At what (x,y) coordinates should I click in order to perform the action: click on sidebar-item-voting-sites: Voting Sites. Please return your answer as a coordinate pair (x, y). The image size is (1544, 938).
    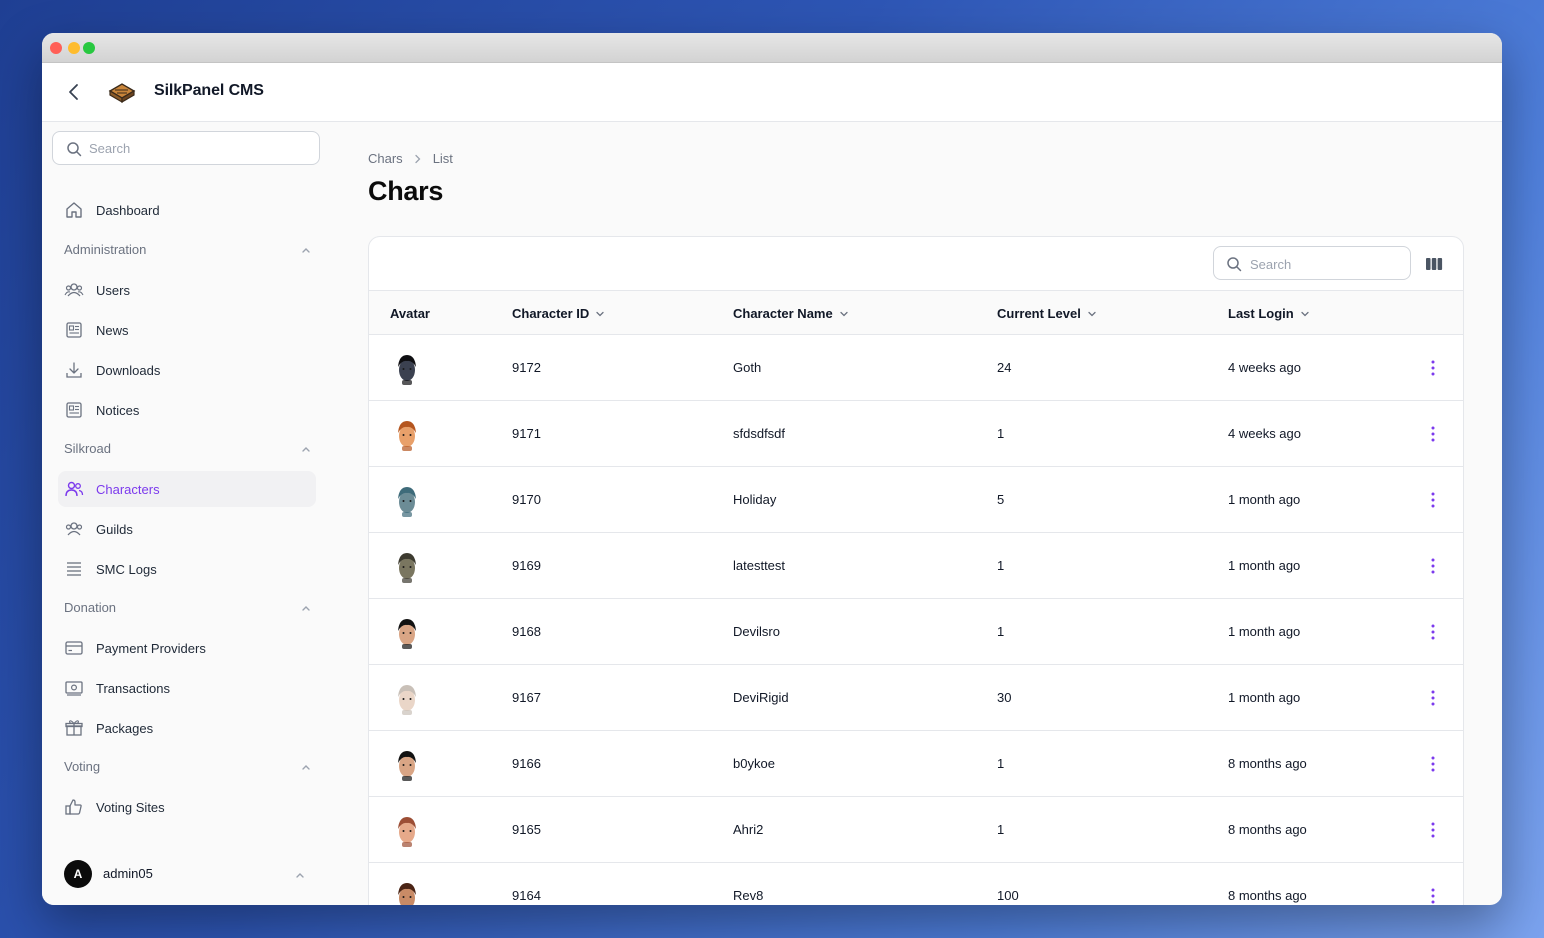
    Looking at the image, I should click on (187, 807).